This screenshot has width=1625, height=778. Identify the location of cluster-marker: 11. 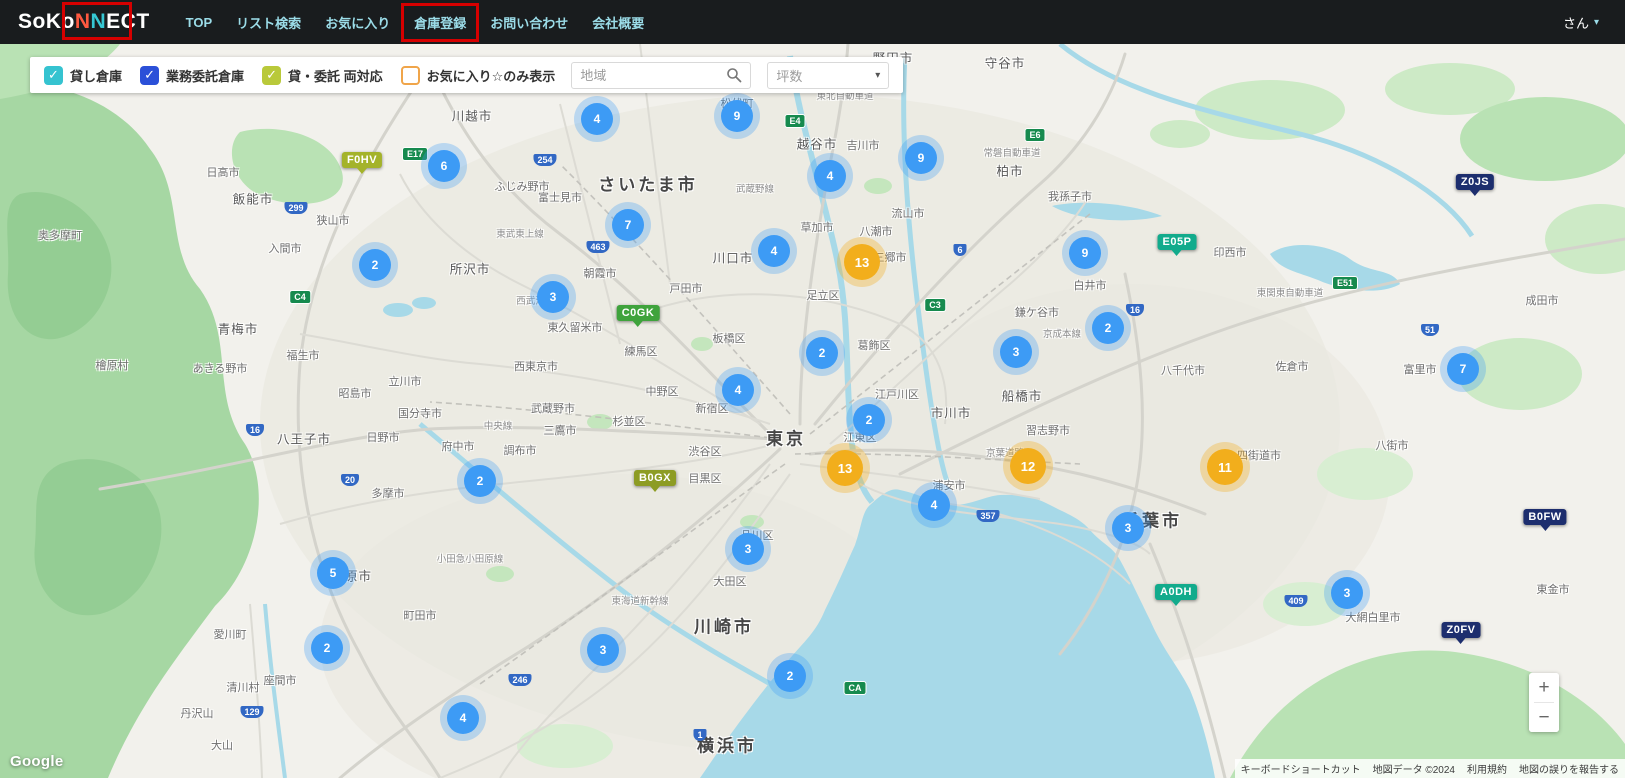
(1225, 467).